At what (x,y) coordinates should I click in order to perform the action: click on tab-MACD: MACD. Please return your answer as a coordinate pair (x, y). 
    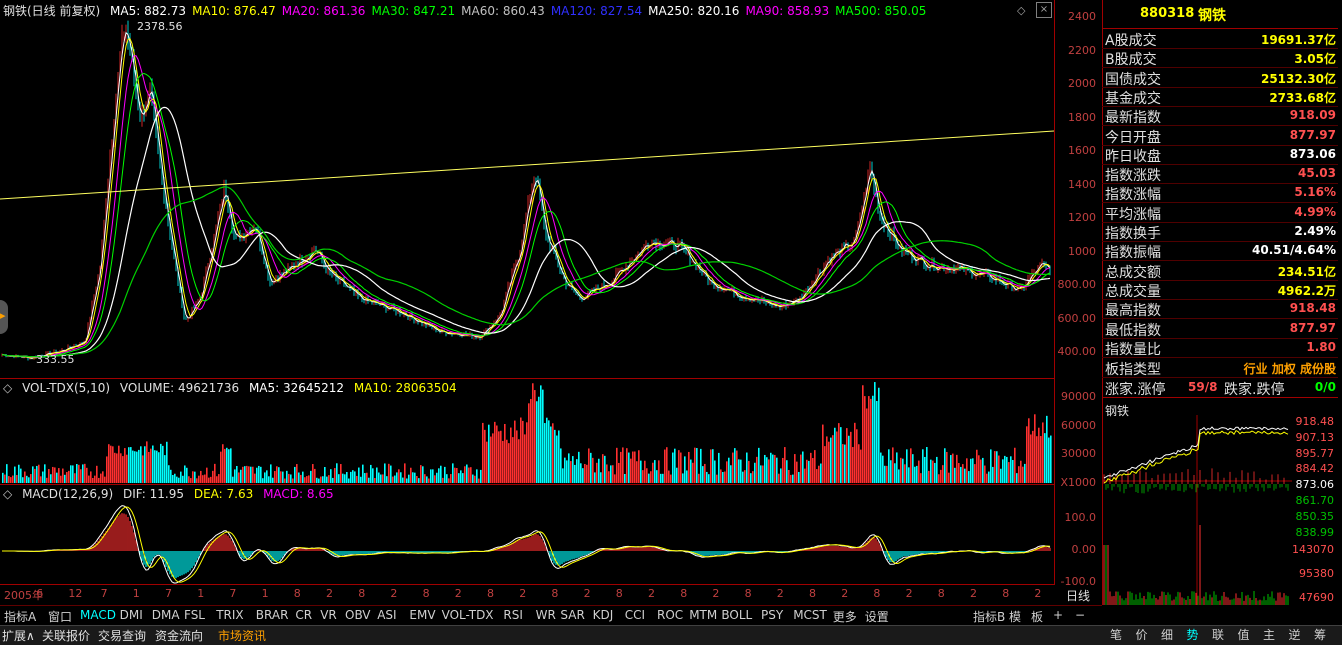
    Looking at the image, I should click on (98, 615).